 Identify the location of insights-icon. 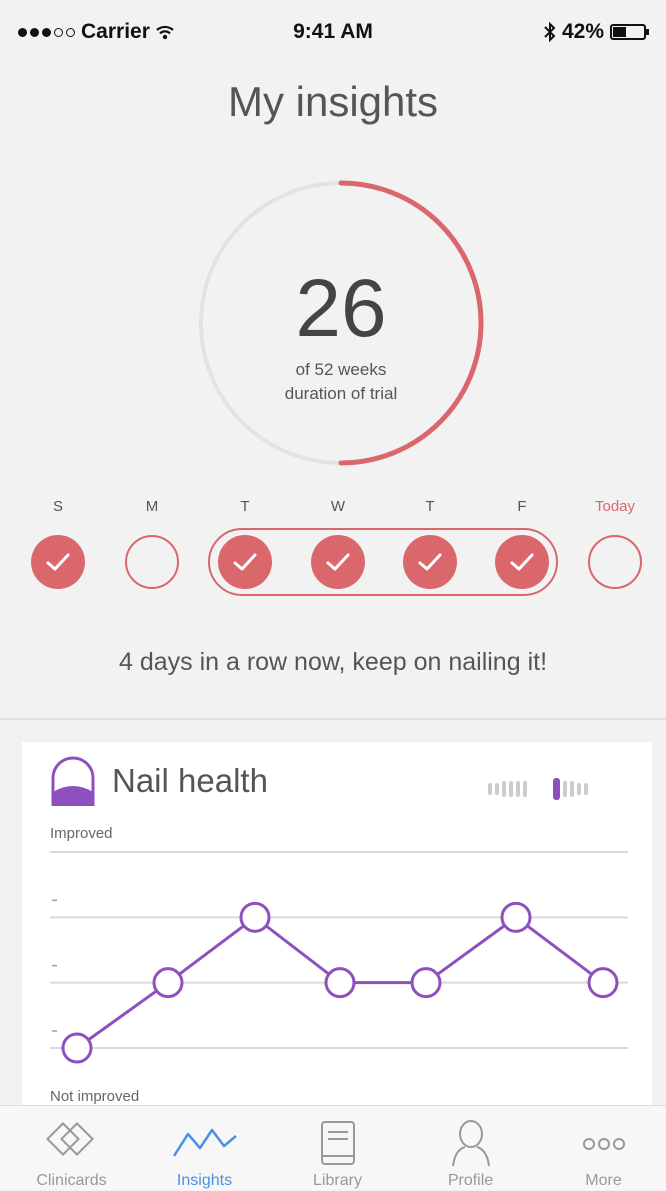
(204, 1142).